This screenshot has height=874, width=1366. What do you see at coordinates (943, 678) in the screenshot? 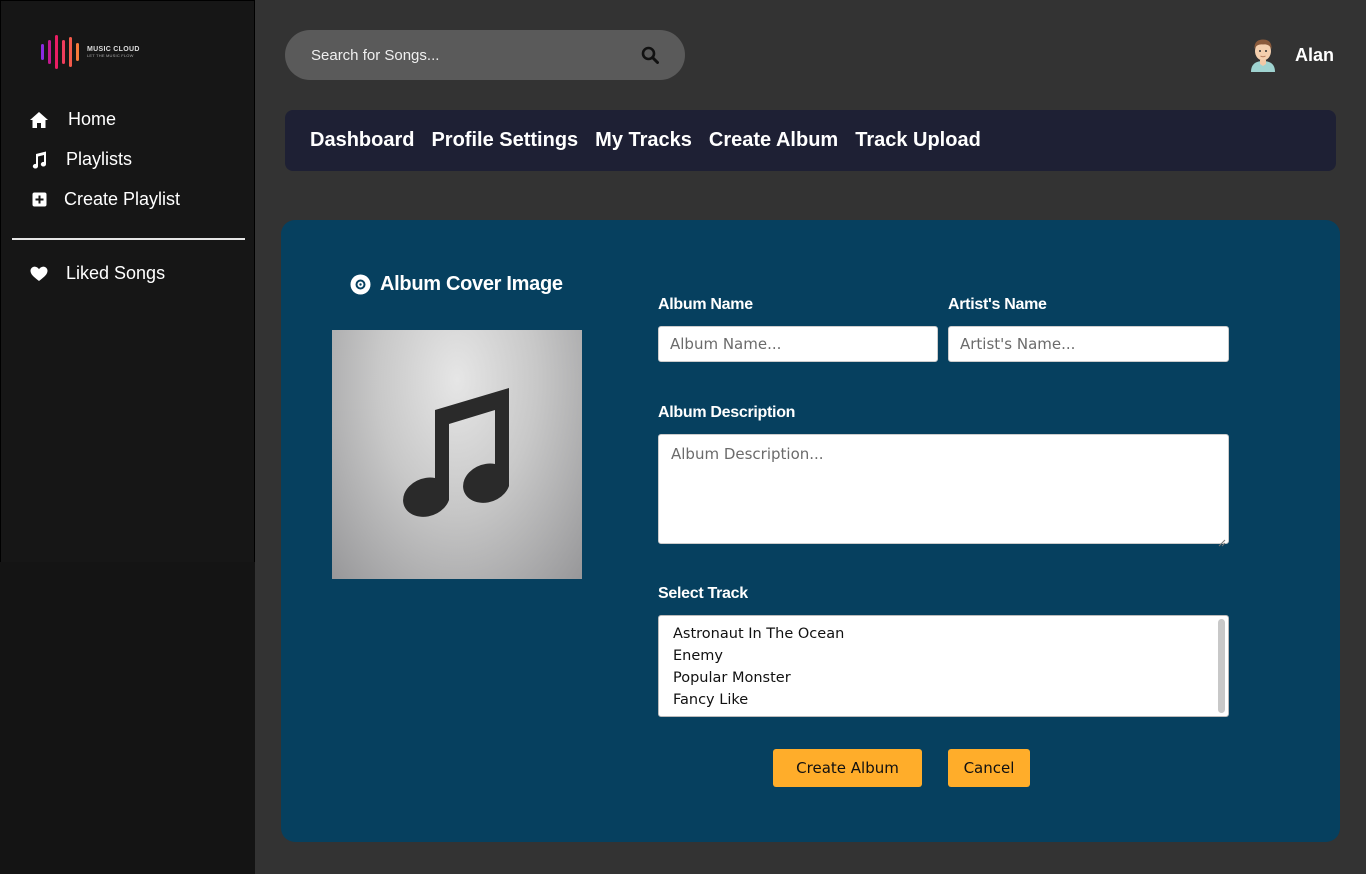
I see `track-option: Popular Monster` at bounding box center [943, 678].